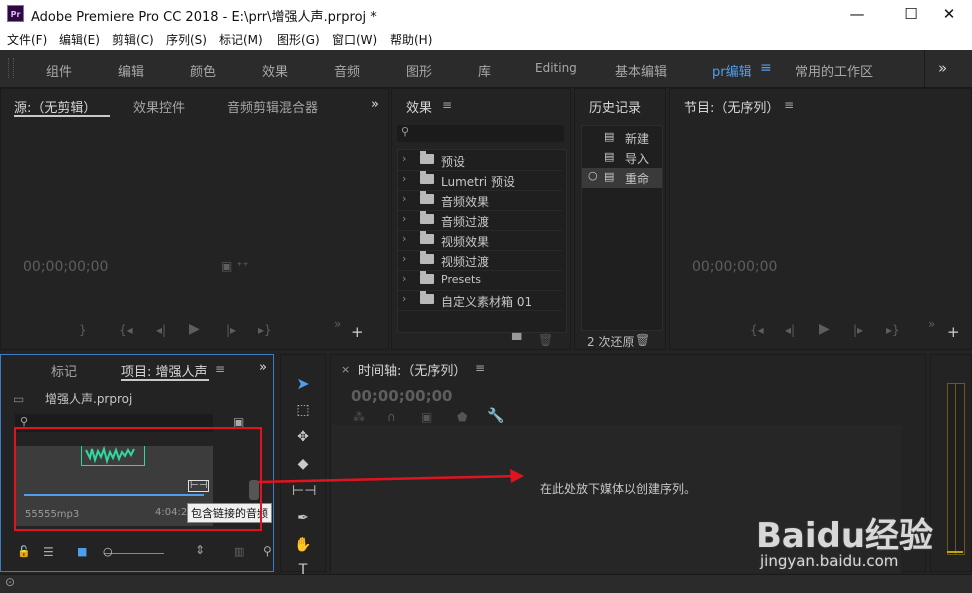 The image size is (972, 593). What do you see at coordinates (275, 70) in the screenshot?
I see `workspace-effects: 效果` at bounding box center [275, 70].